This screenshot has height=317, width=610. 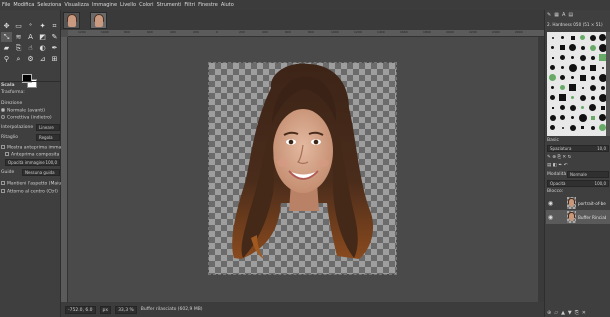 What do you see at coordinates (41, 172) in the screenshot?
I see `guides-select: Nessuna guida` at bounding box center [41, 172].